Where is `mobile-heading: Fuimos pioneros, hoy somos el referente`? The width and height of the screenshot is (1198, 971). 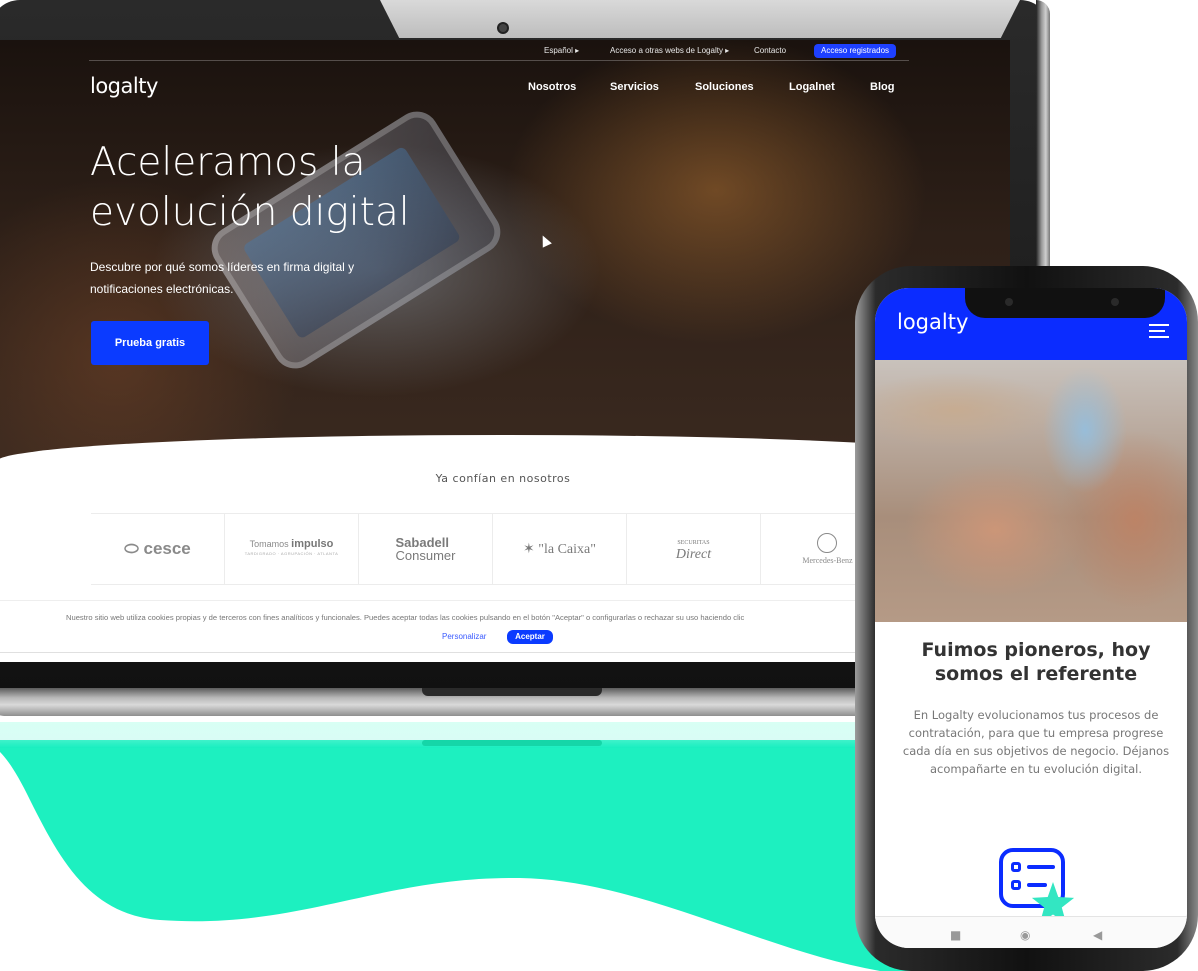 mobile-heading: Fuimos pioneros, hoy somos el referente is located at coordinates (1036, 662).